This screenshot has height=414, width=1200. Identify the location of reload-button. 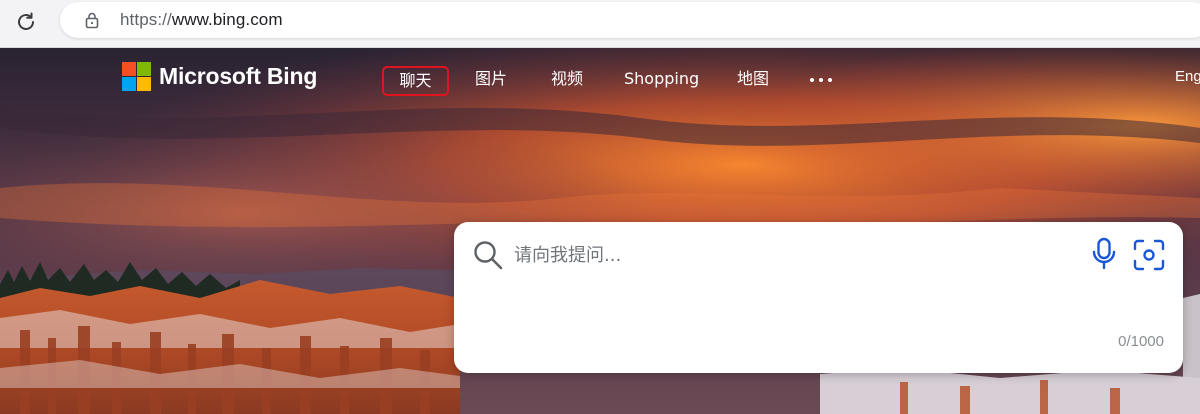
(26, 22).